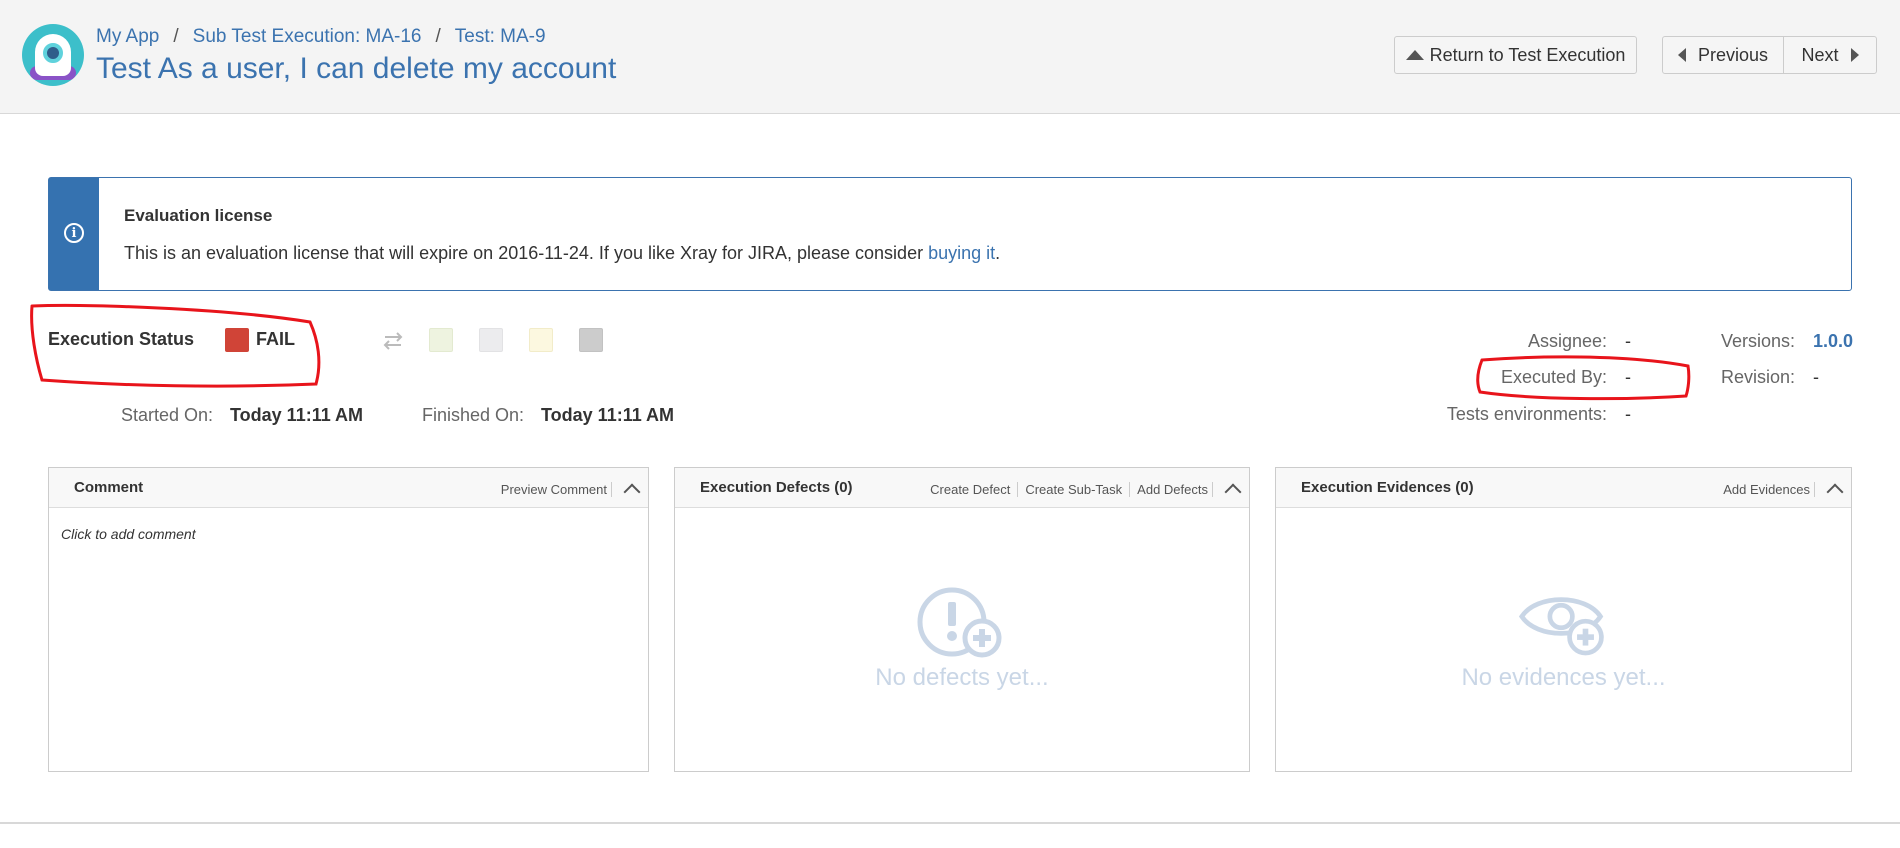 Image resolution: width=1900 pixels, height=848 pixels. I want to click on comment-panel-actions: Preview Comment, so click(553, 489).